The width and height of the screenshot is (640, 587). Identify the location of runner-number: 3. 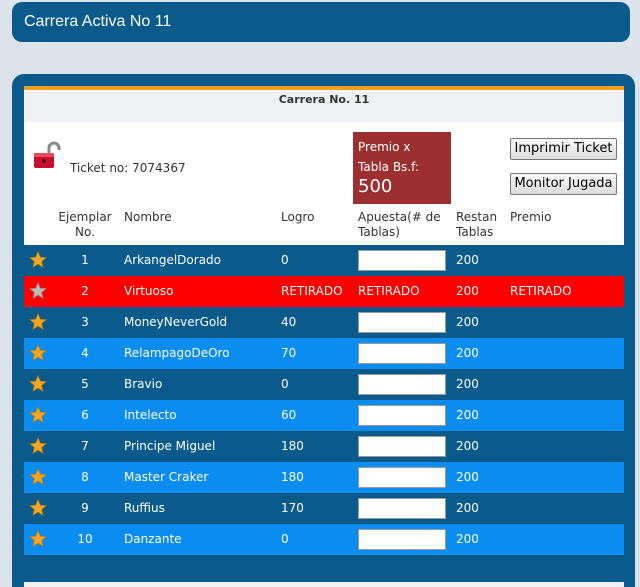
(85, 322).